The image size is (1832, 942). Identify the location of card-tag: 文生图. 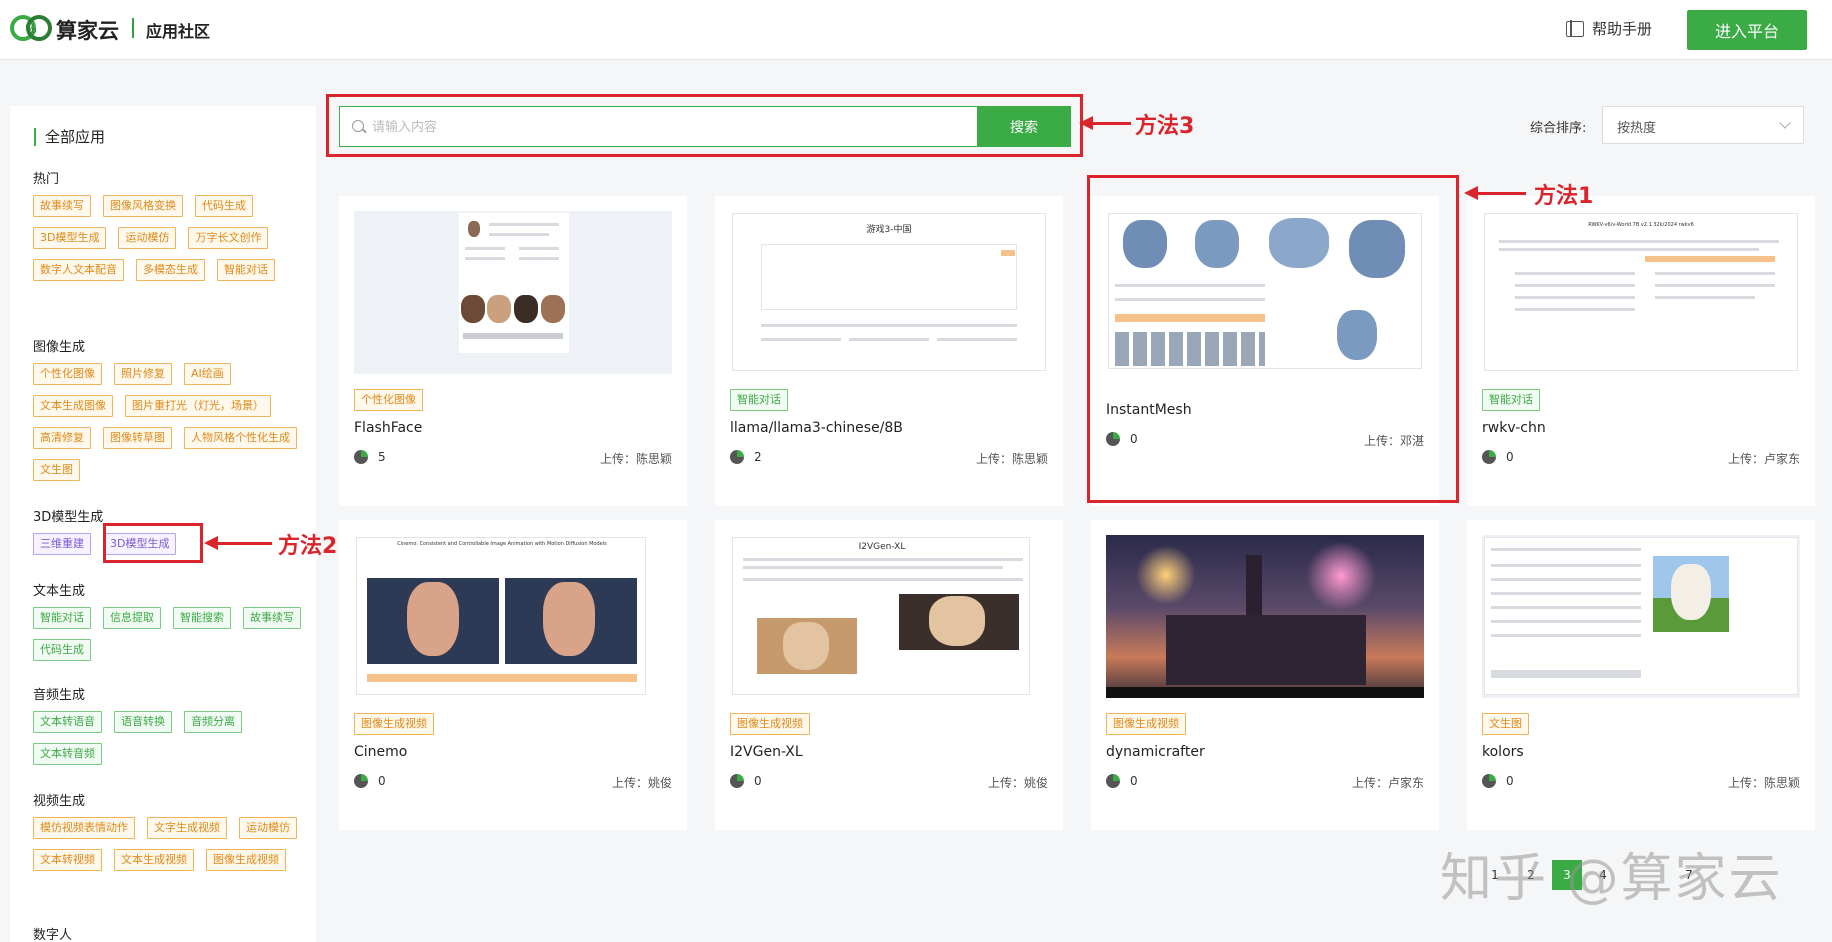
(1505, 724).